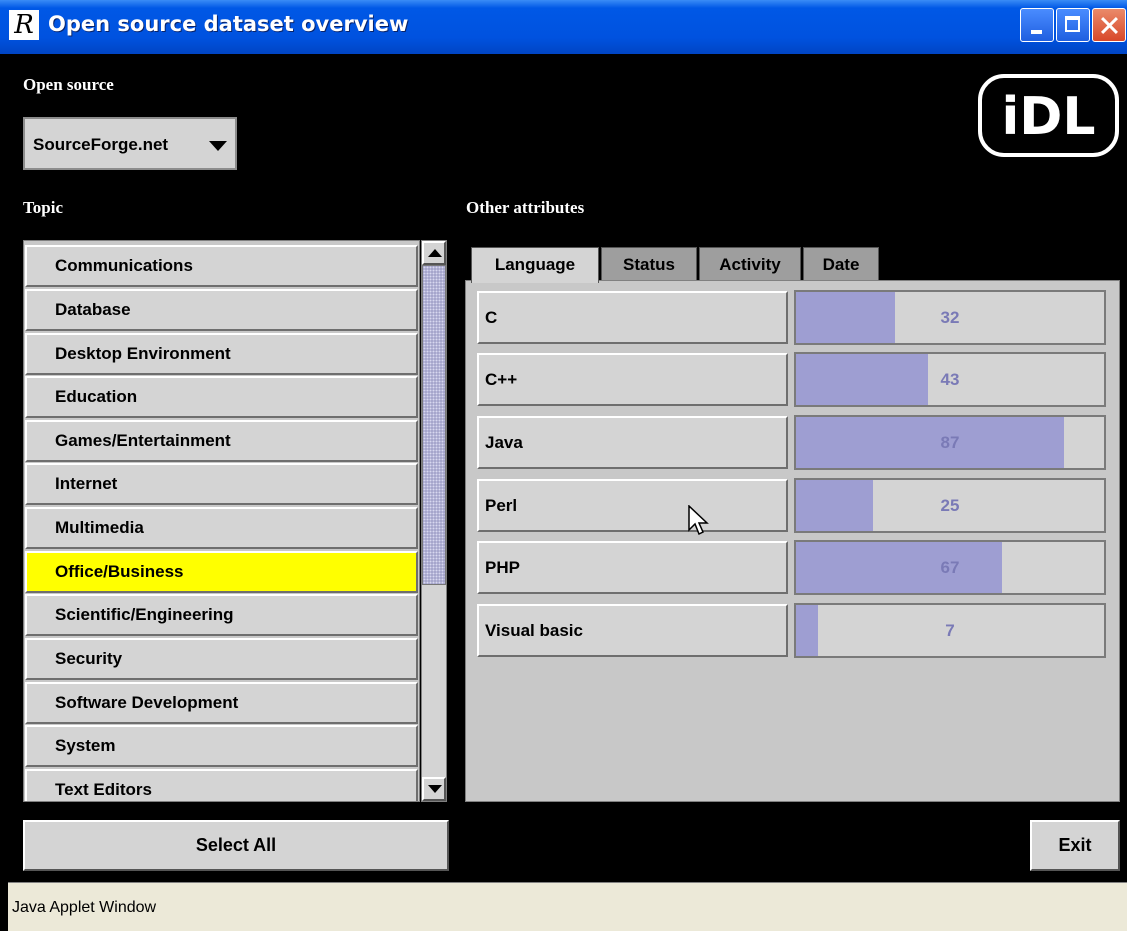 The image size is (1127, 931). Describe the element at coordinates (698, 520) in the screenshot. I see `mouse-cursor-icon` at that location.